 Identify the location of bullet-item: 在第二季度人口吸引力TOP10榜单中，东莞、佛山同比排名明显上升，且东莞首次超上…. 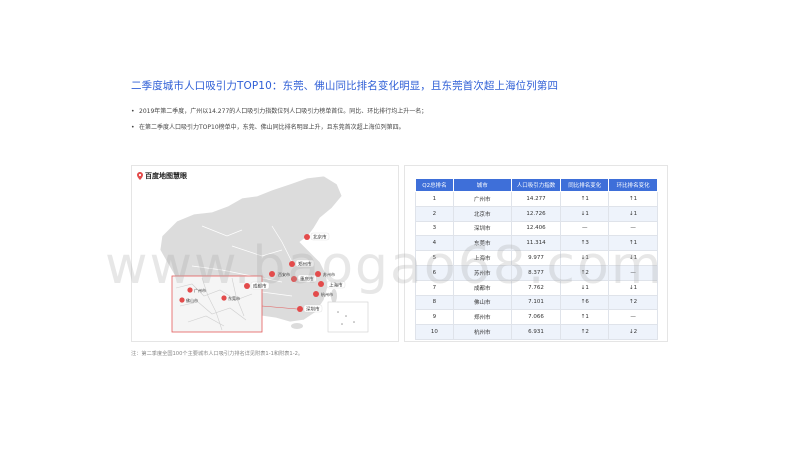
(411, 128).